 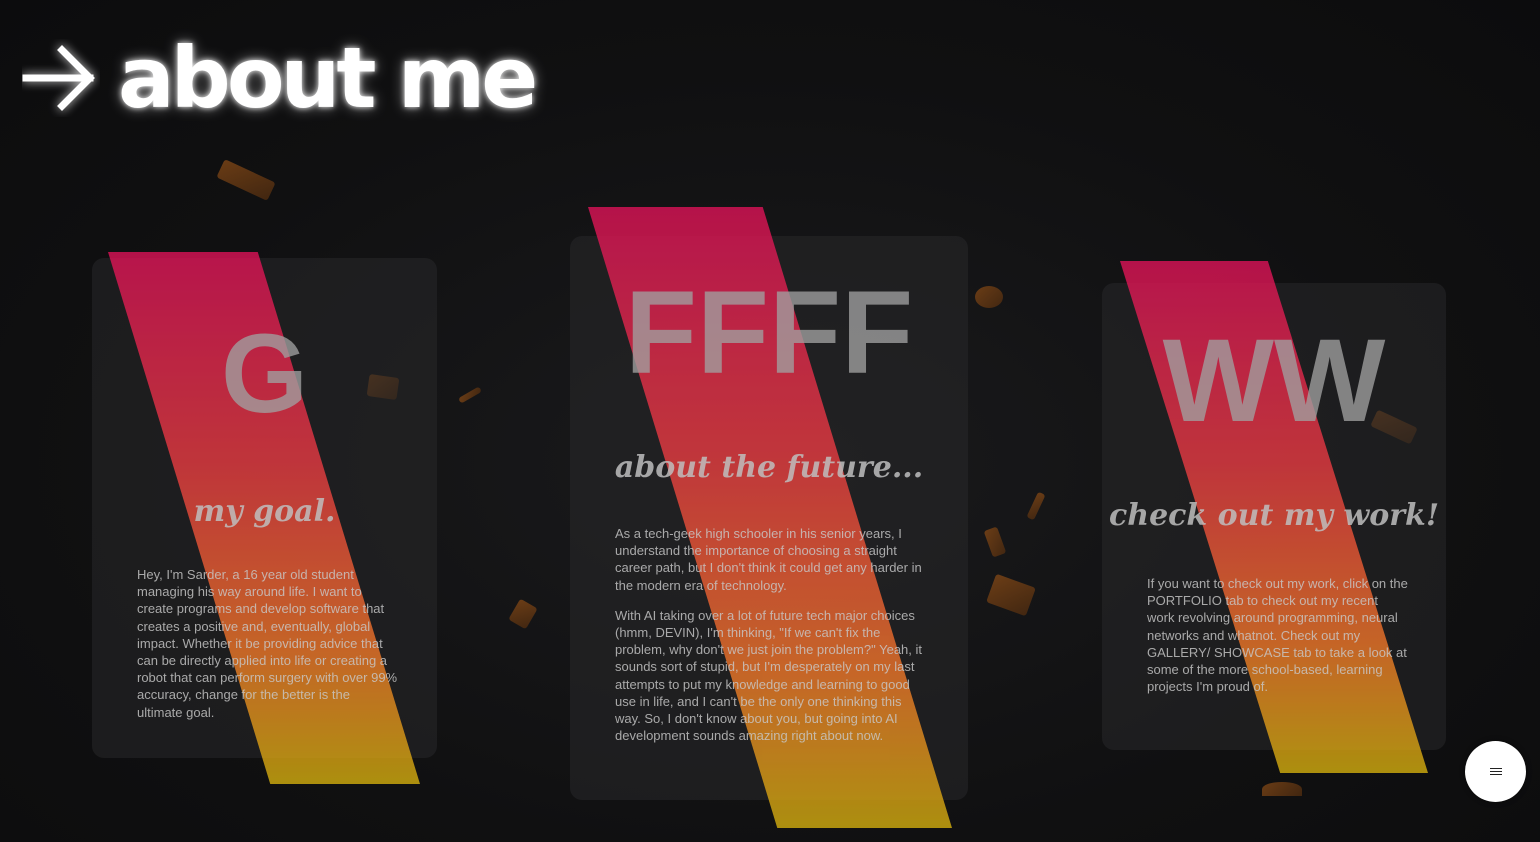 What do you see at coordinates (264, 373) in the screenshot?
I see `card-letter: G` at bounding box center [264, 373].